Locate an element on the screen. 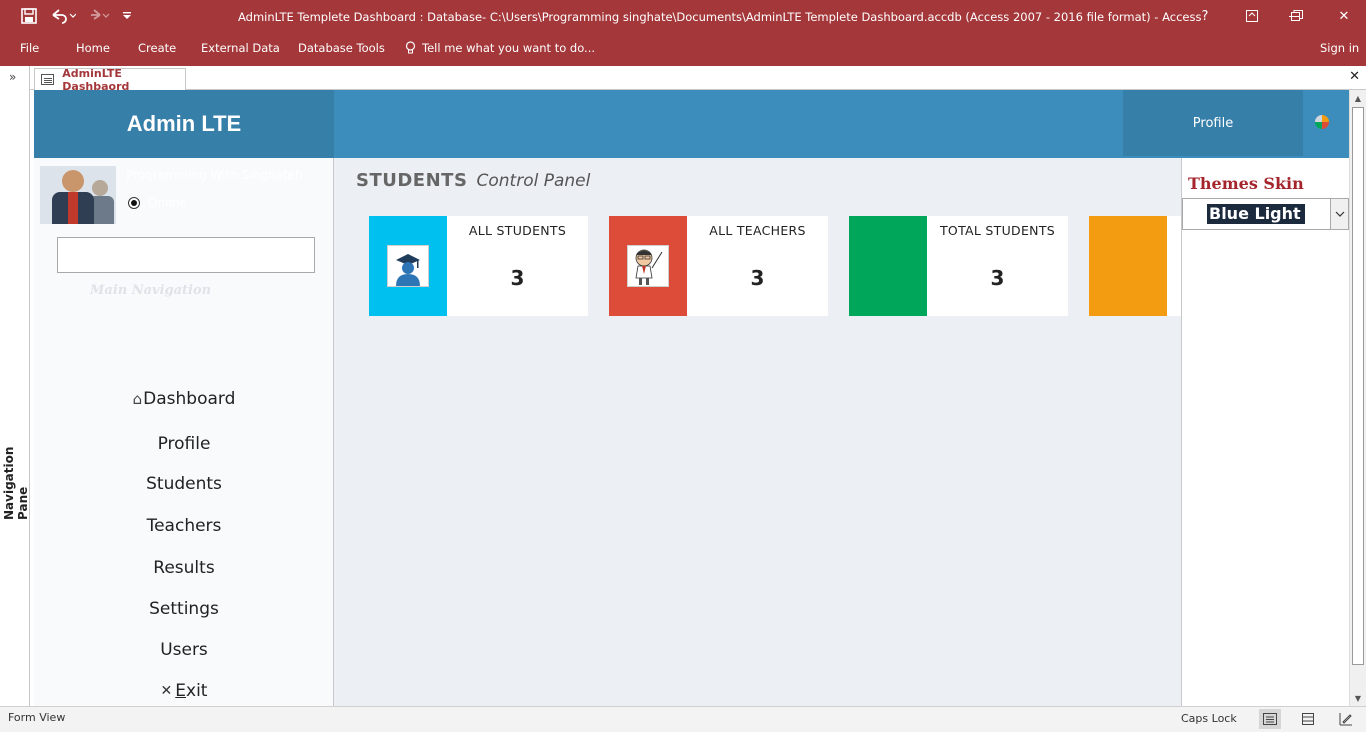 This screenshot has height=732, width=1366. info-box-fourth is located at coordinates (1135, 266).